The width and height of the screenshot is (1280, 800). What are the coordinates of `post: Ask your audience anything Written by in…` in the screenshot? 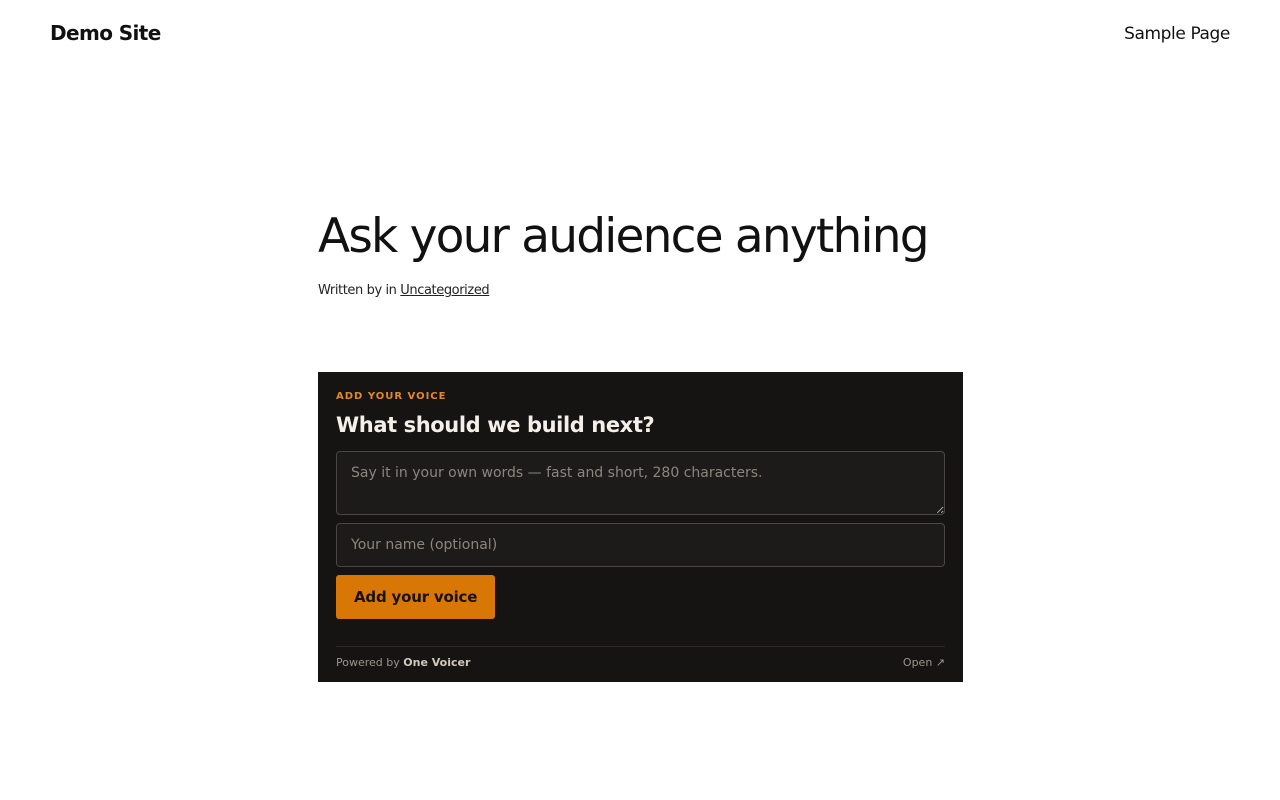 It's located at (640, 253).